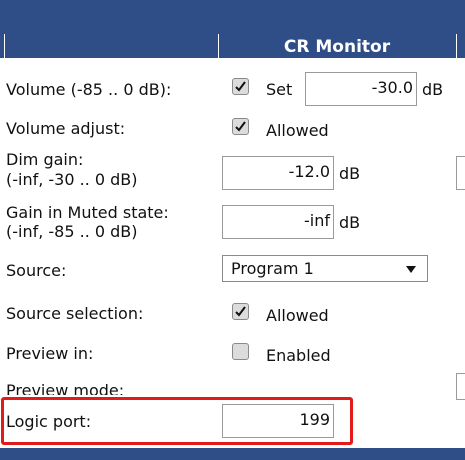 This screenshot has height=460, width=465. I want to click on source-selection-label: Source selection:, so click(75, 313).